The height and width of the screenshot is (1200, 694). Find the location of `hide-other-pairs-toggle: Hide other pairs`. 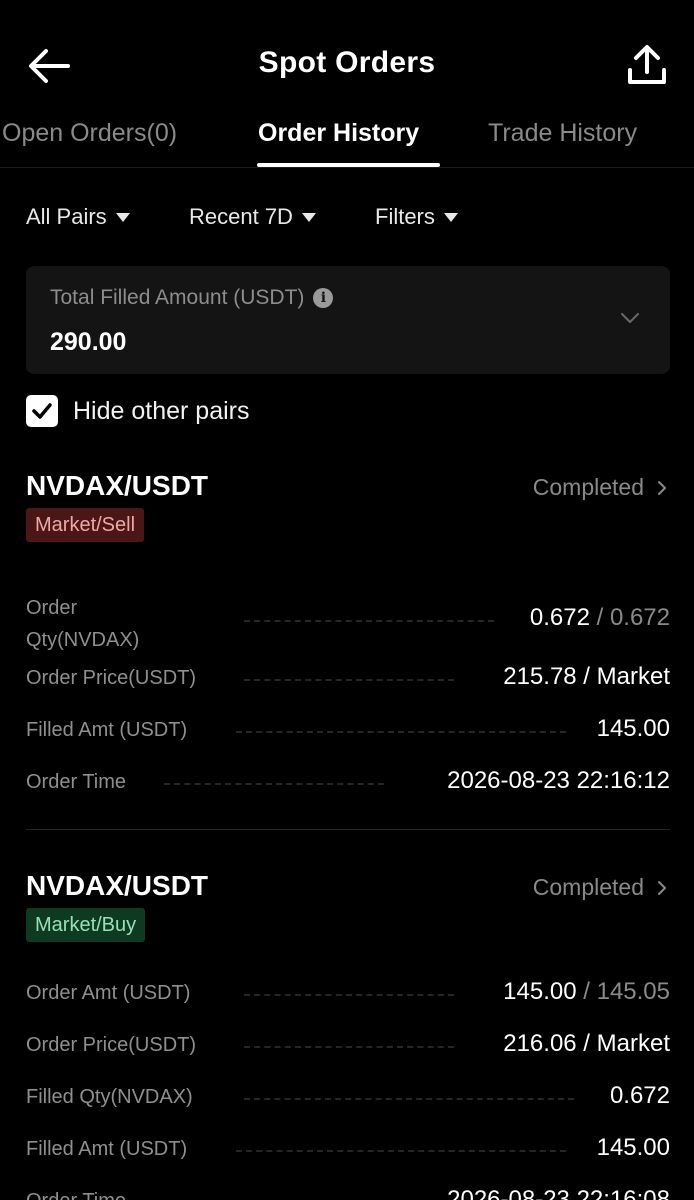

hide-other-pairs-toggle: Hide other pairs is located at coordinates (137, 411).